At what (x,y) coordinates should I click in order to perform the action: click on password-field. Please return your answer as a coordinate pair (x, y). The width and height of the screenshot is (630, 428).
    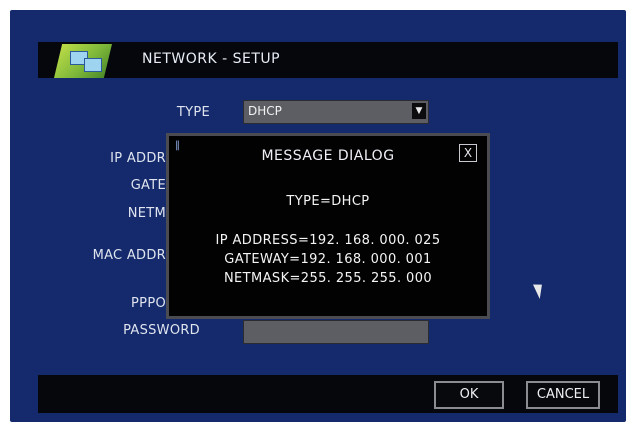
    Looking at the image, I should click on (336, 332).